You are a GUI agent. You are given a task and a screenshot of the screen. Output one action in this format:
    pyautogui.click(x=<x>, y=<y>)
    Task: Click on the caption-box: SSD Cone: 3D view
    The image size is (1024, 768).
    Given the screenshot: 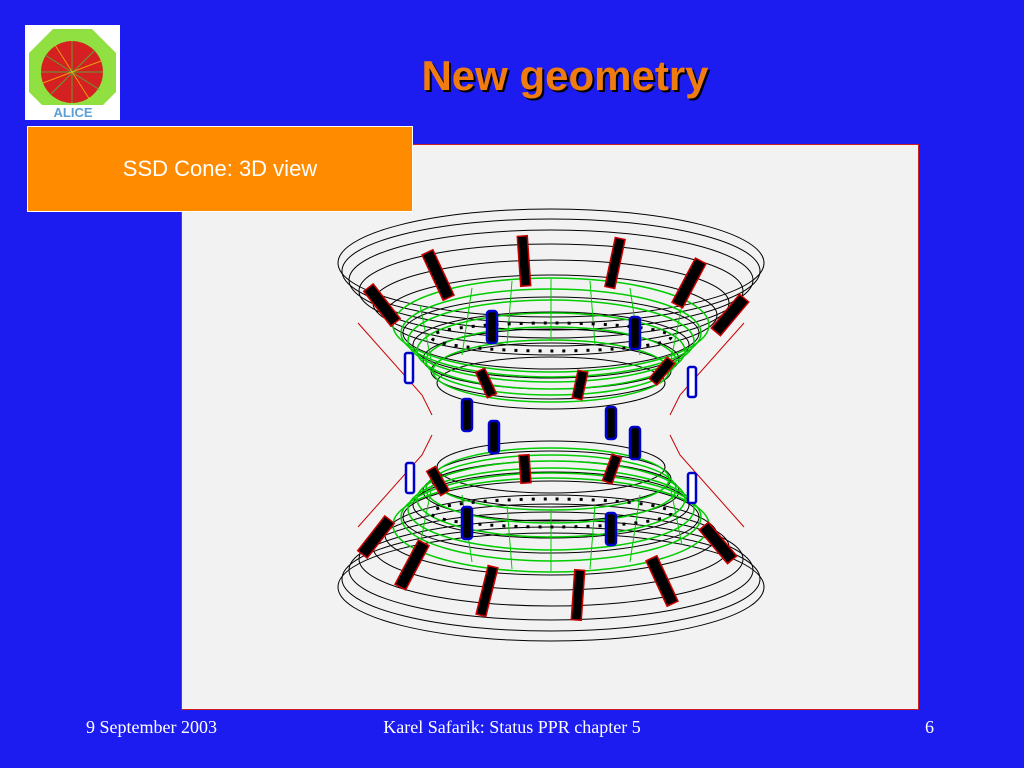 What is the action you would take?
    pyautogui.click(x=220, y=169)
    